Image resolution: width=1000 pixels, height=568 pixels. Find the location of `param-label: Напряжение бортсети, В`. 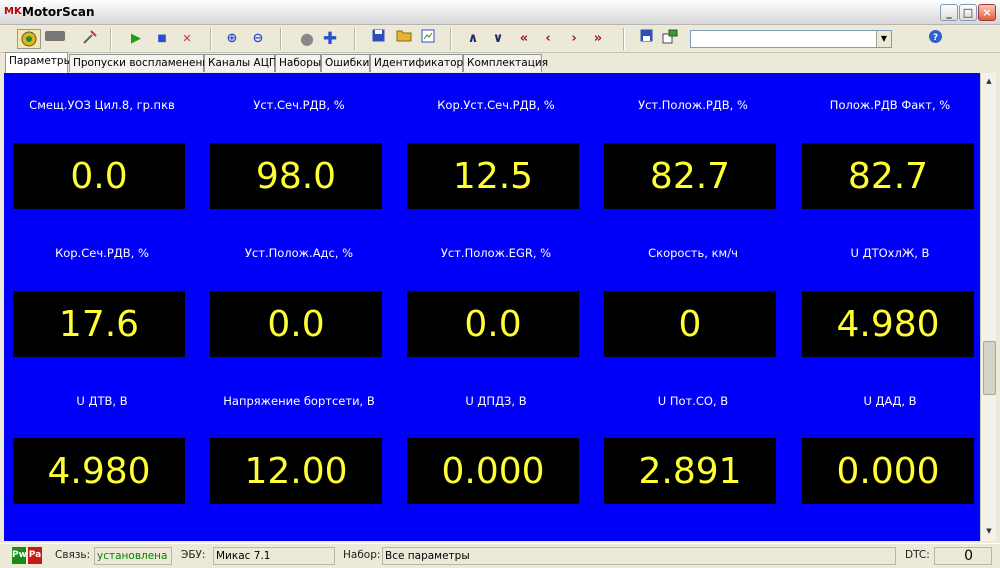

param-label: Напряжение бортсети, В is located at coordinates (299, 401).